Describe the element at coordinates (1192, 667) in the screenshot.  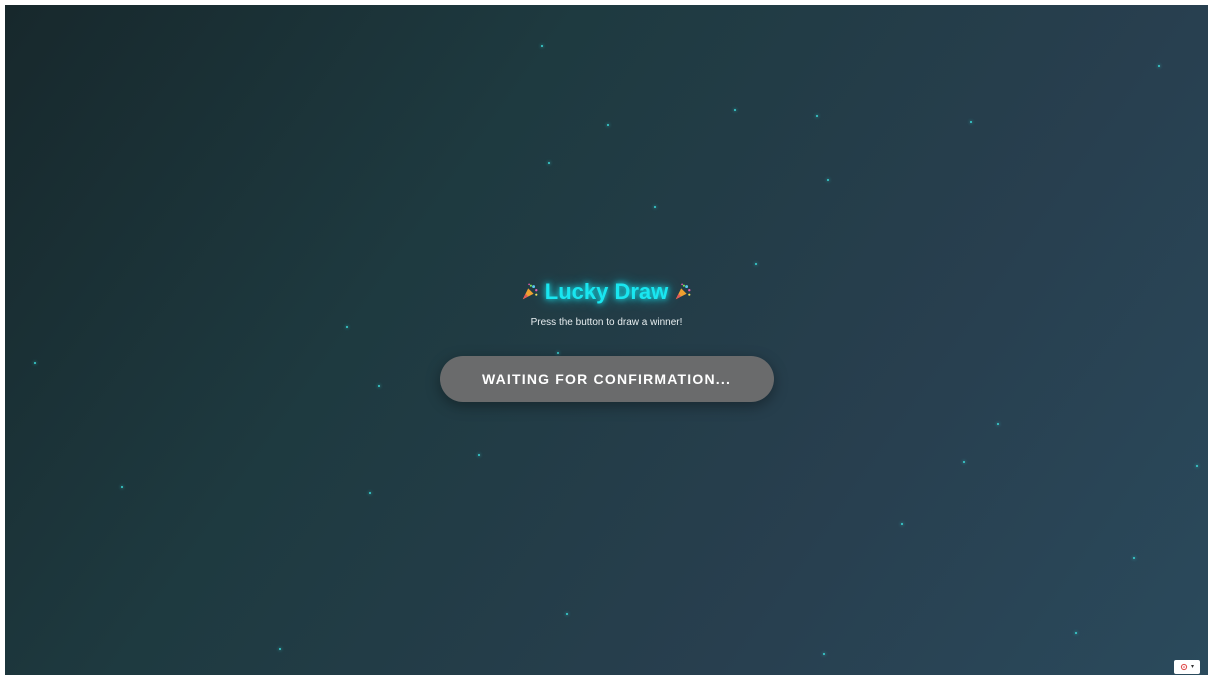
I see `chevron-down-icon: ▾` at that location.